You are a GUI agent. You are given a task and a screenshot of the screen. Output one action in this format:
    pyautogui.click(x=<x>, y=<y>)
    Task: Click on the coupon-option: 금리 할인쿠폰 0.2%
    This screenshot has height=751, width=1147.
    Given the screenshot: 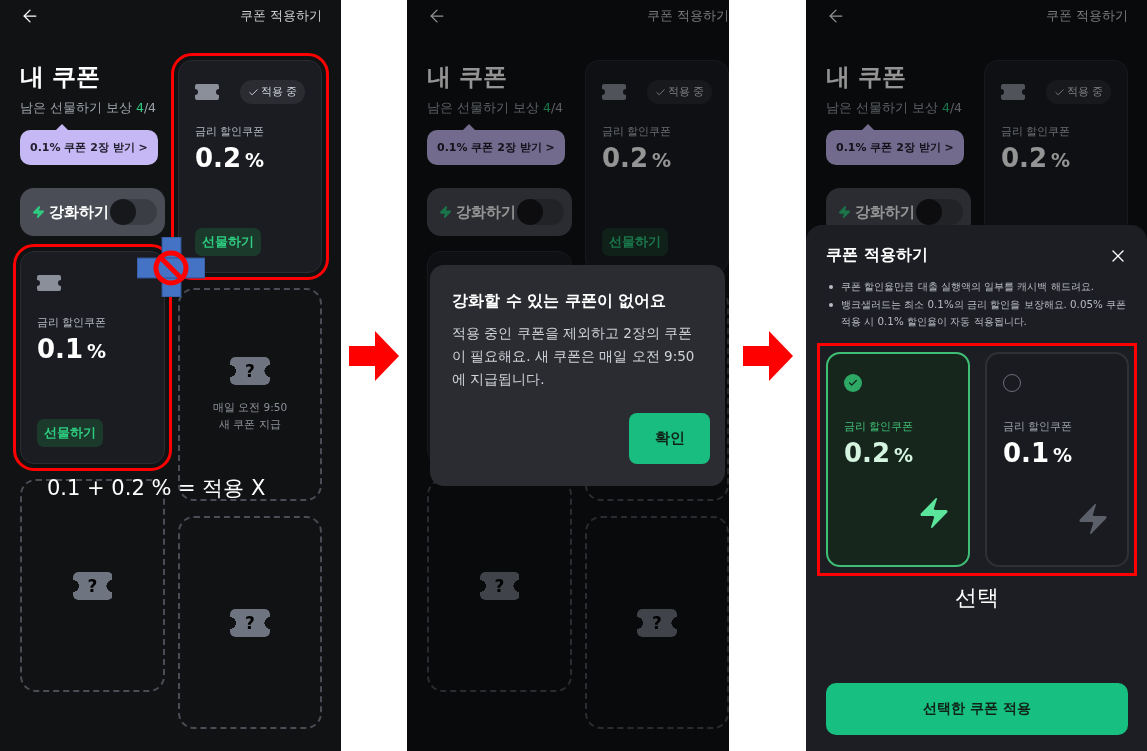 What is the action you would take?
    pyautogui.click(x=898, y=459)
    